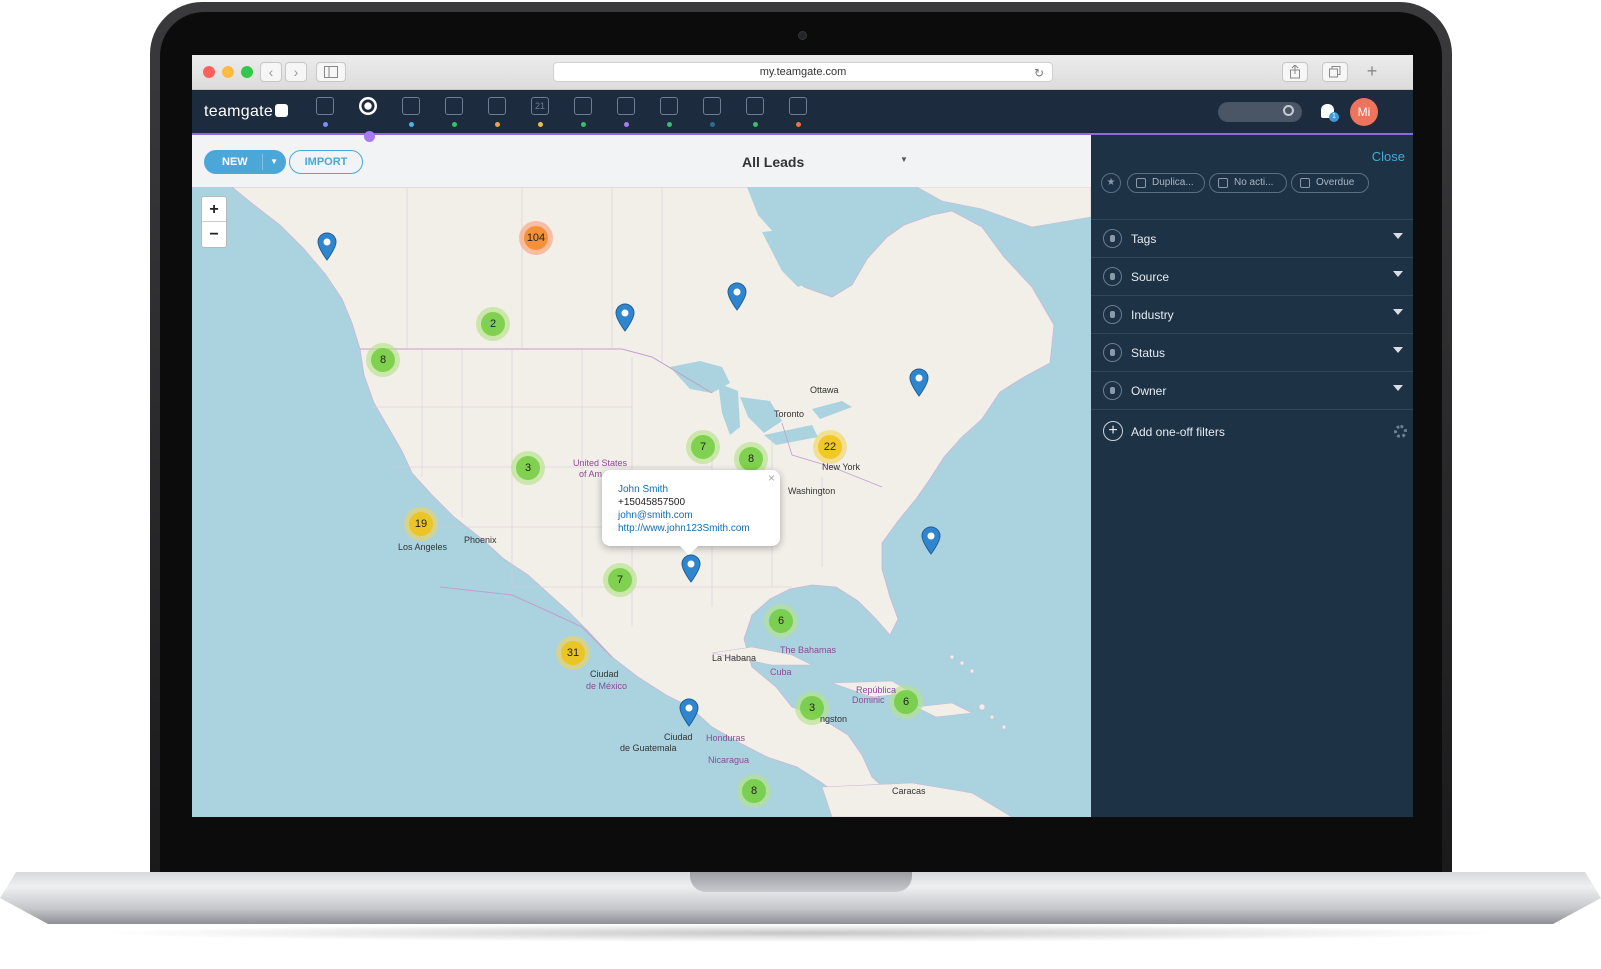 The image size is (1601, 969). I want to click on filter-tags: Tags, so click(1252, 238).